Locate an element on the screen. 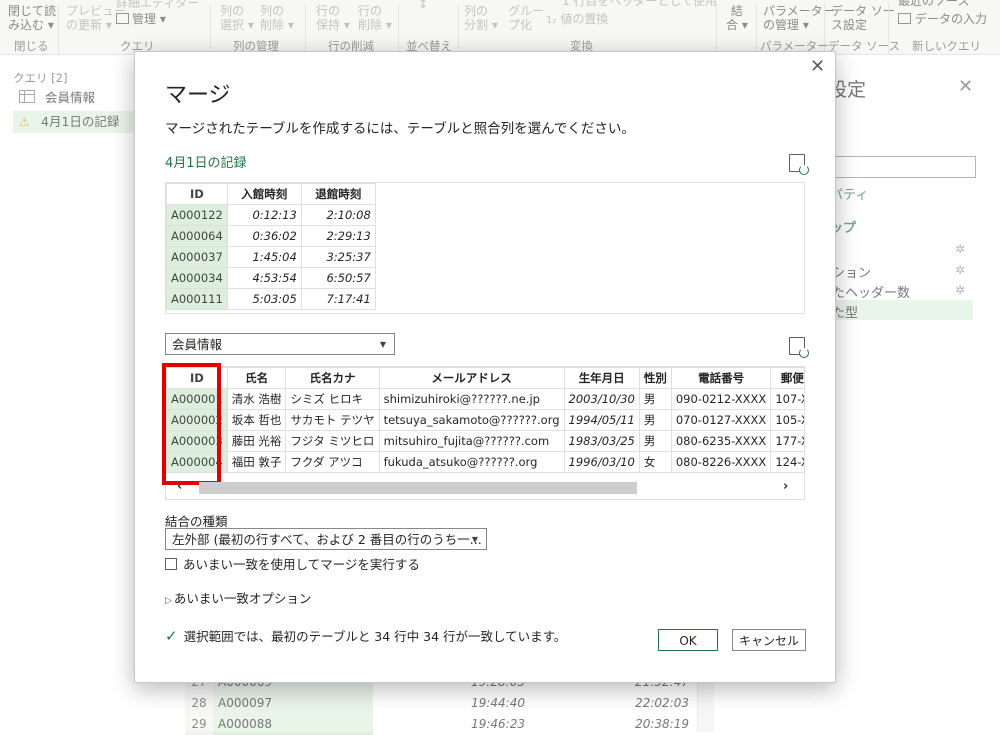 The height and width of the screenshot is (735, 1000). table-cell: 0:36:02 is located at coordinates (264, 236).